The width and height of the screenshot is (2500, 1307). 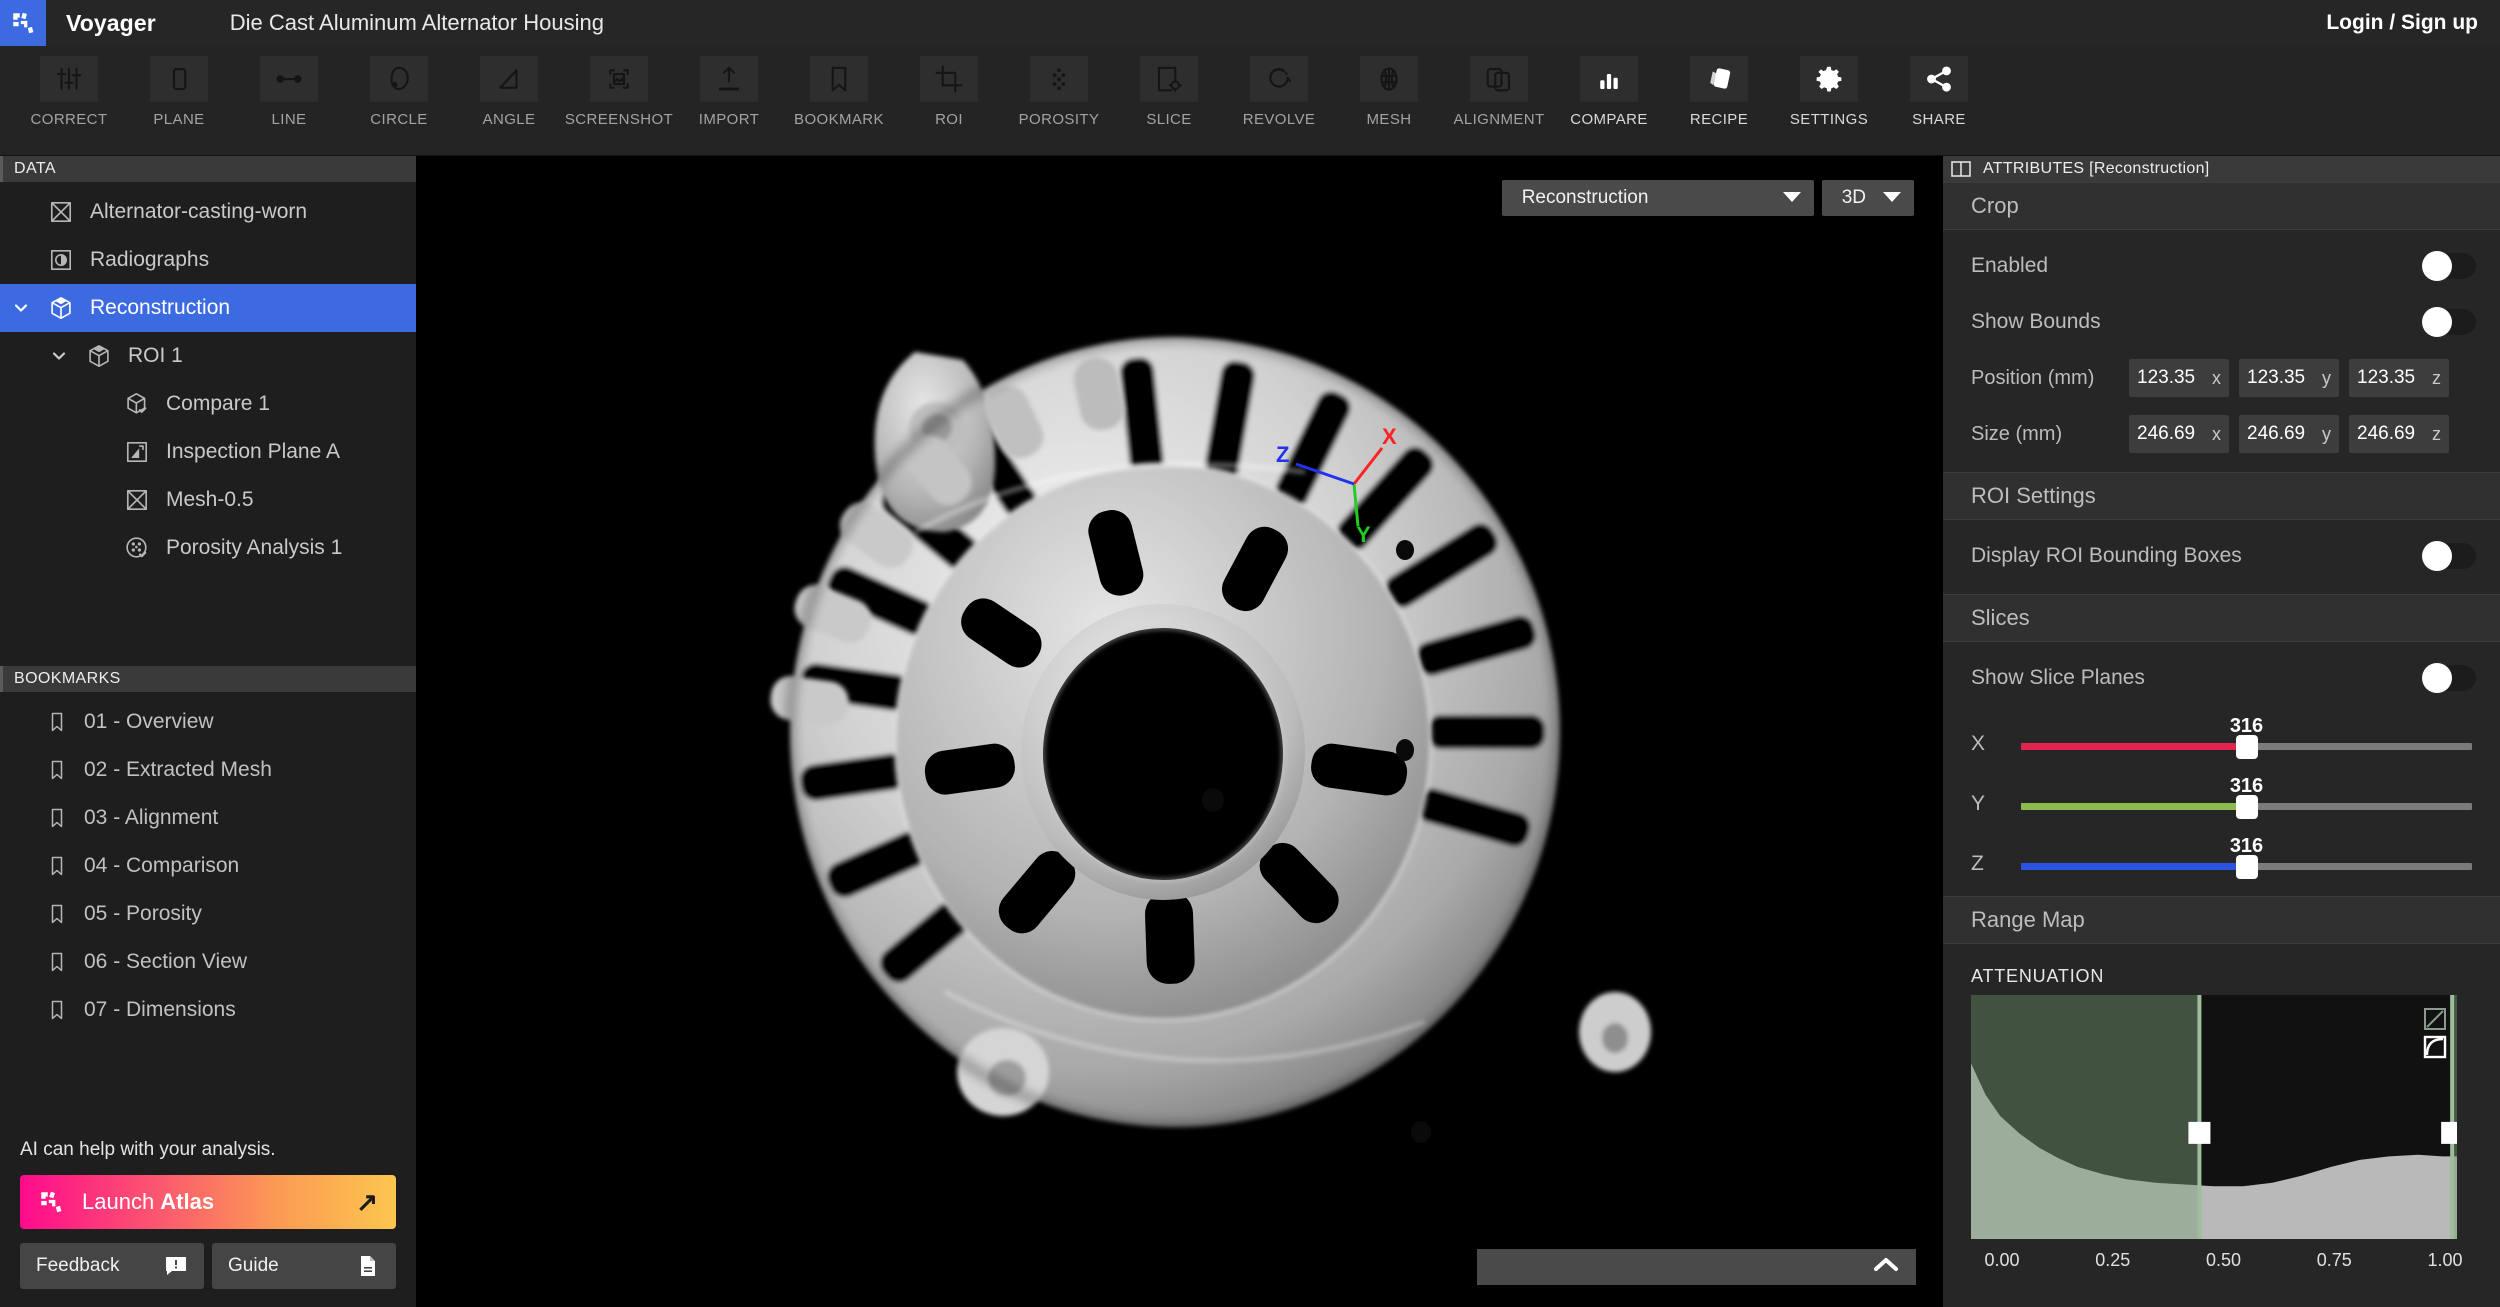 I want to click on gizmo-y-axis, so click(x=1356, y=505).